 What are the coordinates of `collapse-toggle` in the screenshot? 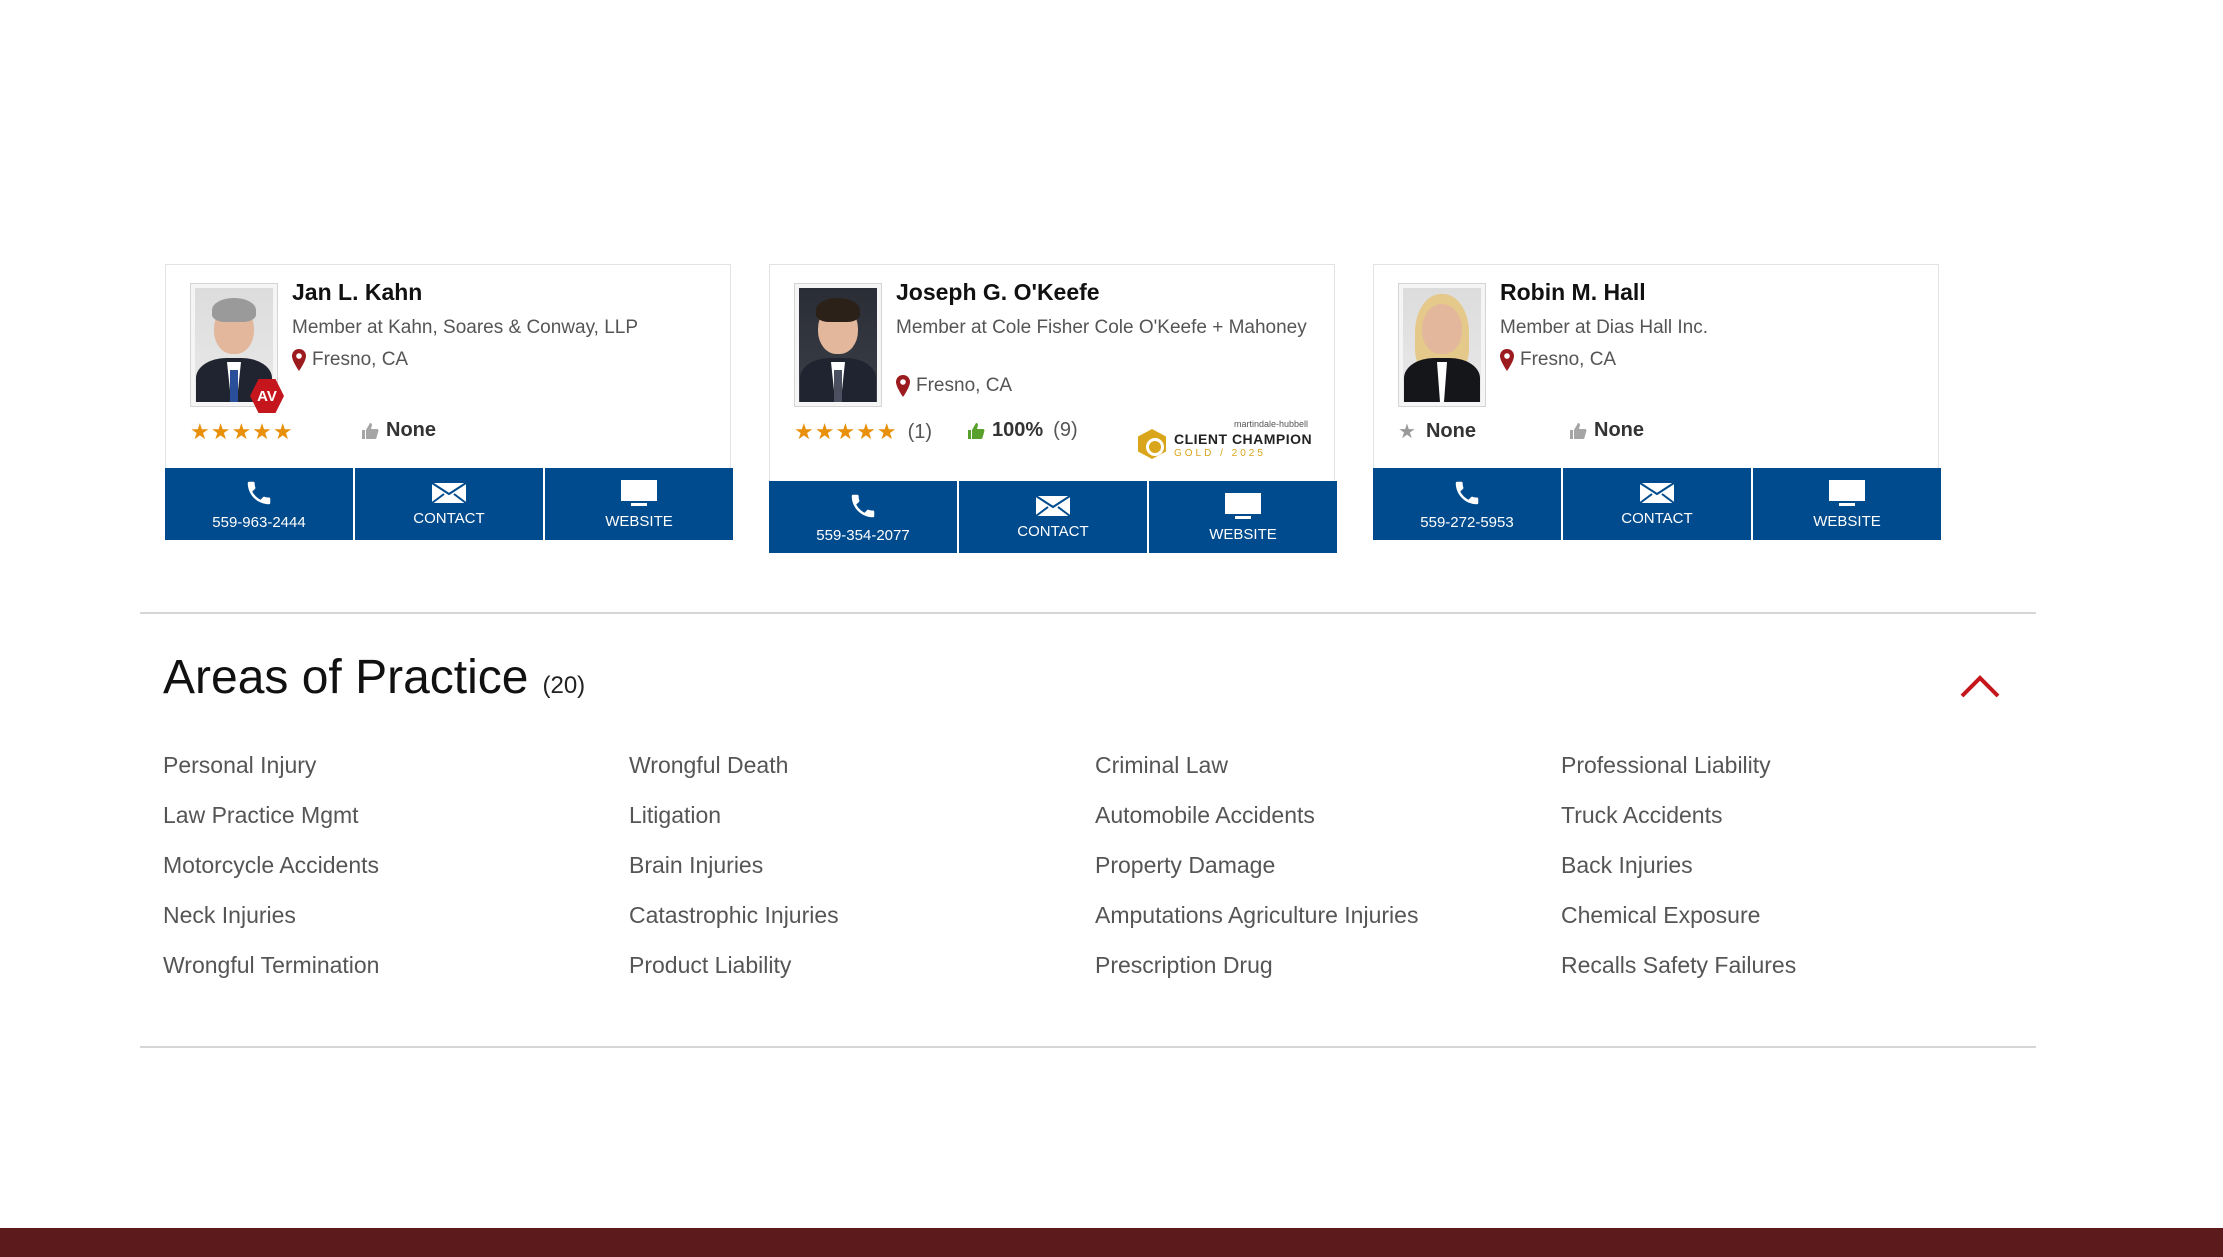 It's located at (1980, 686).